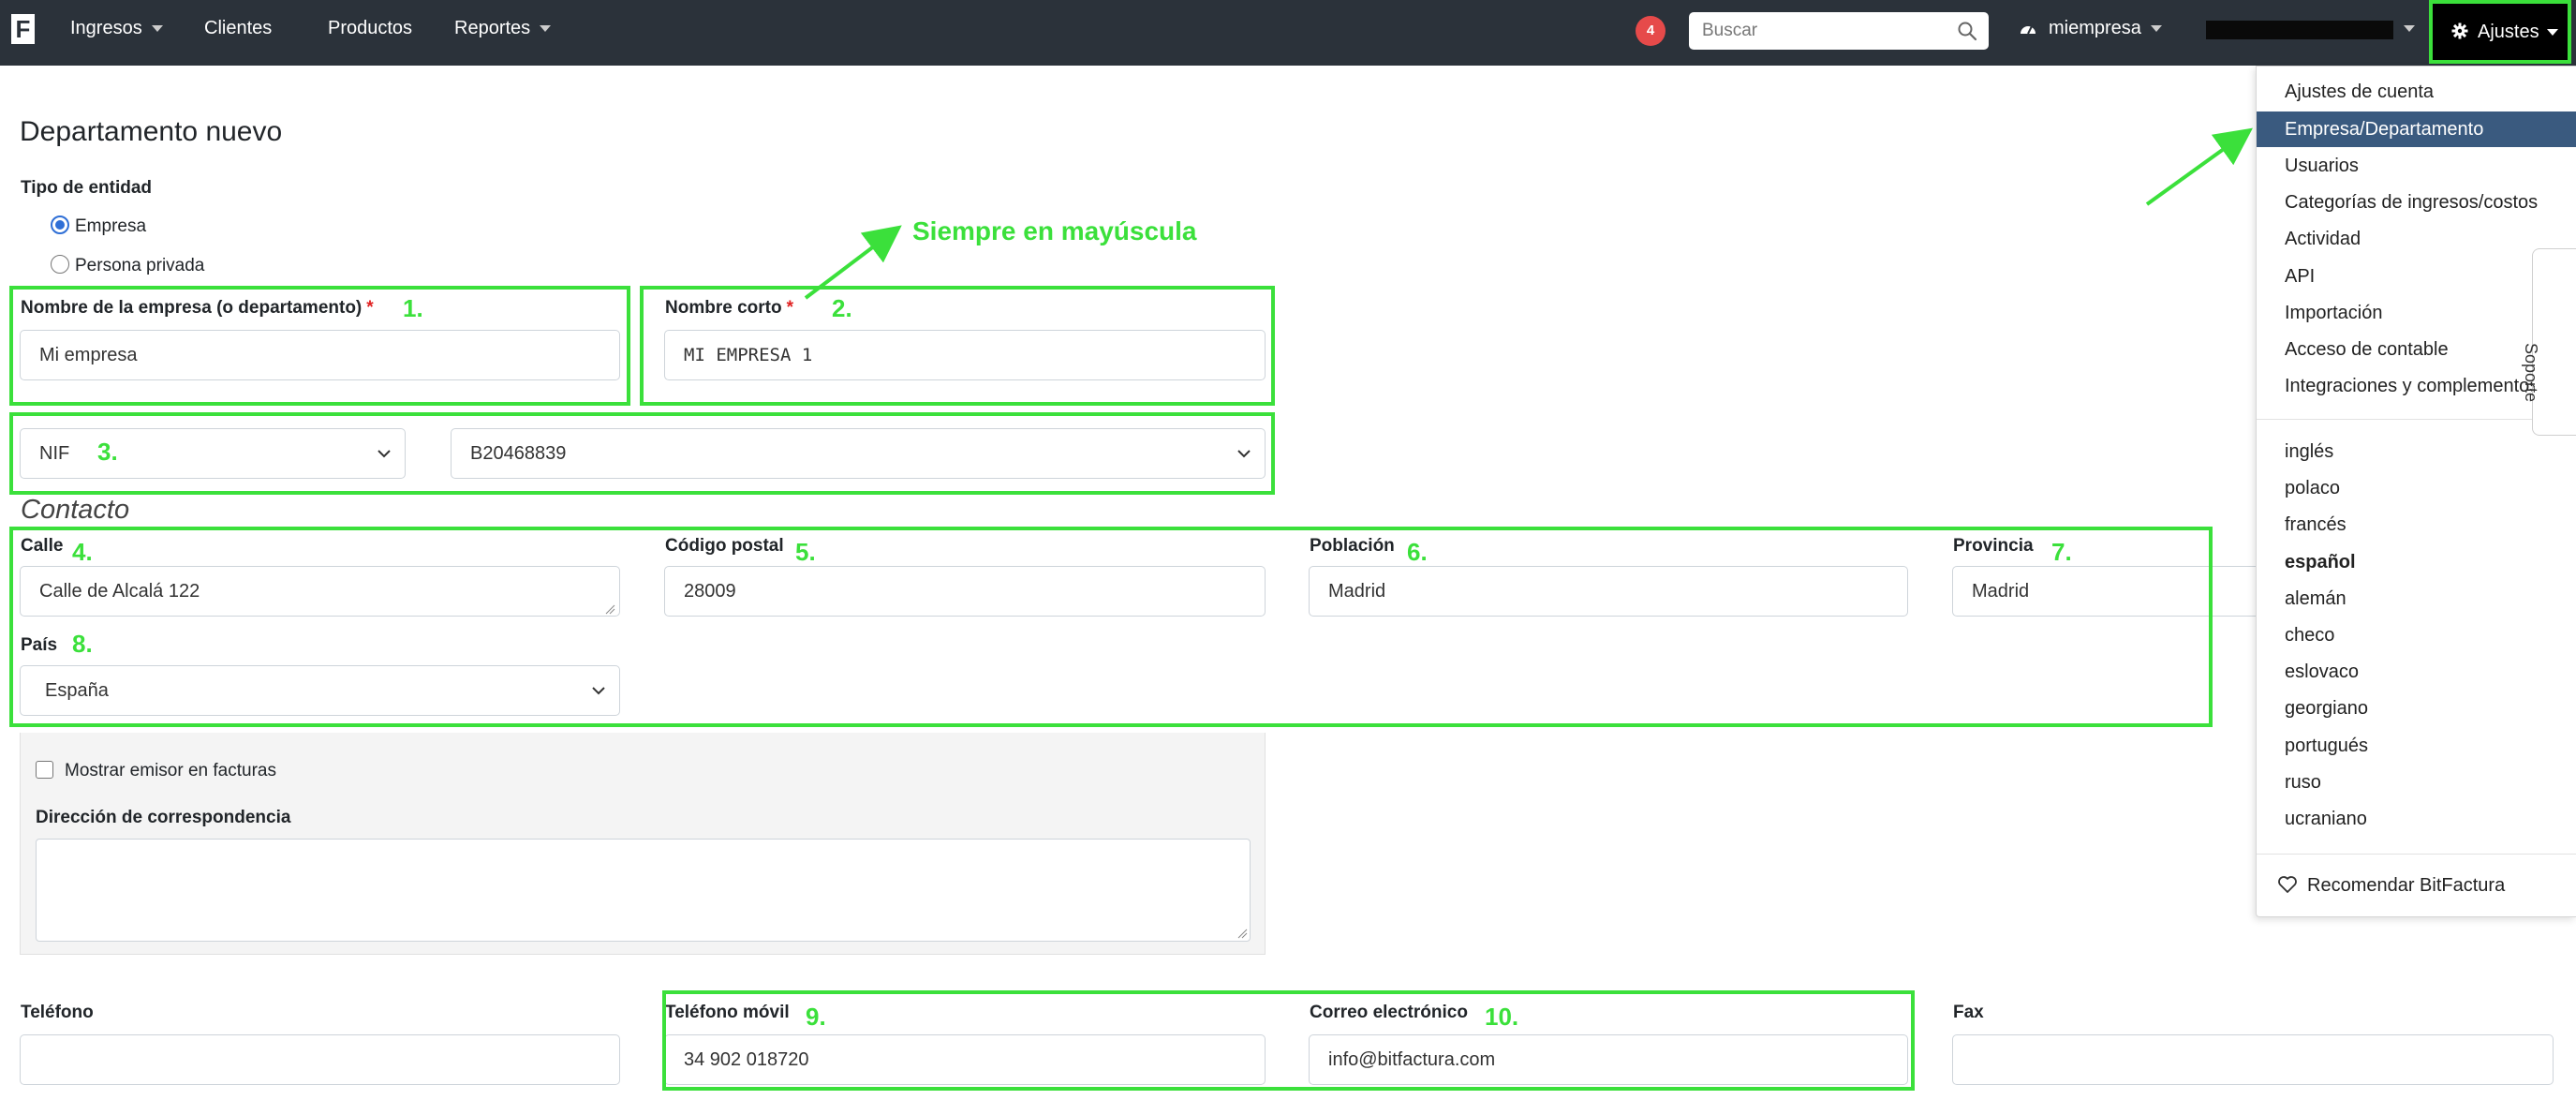 This screenshot has height=1100, width=2576. What do you see at coordinates (128, 265) in the screenshot?
I see `radio-persona-privada: Persona privada` at bounding box center [128, 265].